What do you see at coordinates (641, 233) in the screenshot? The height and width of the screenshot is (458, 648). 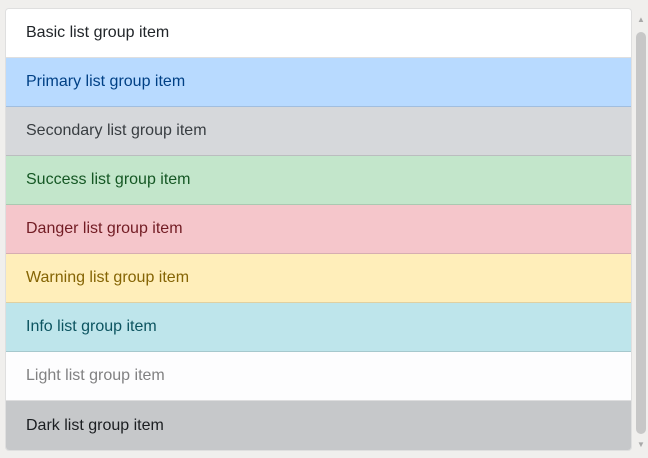 I see `scrollbar-thumb` at bounding box center [641, 233].